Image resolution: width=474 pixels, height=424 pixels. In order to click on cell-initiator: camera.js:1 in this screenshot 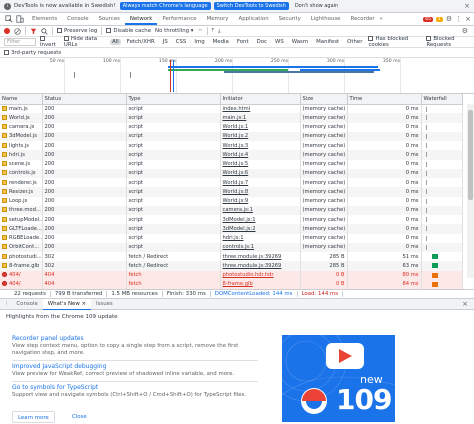, I will do `click(260, 210)`.